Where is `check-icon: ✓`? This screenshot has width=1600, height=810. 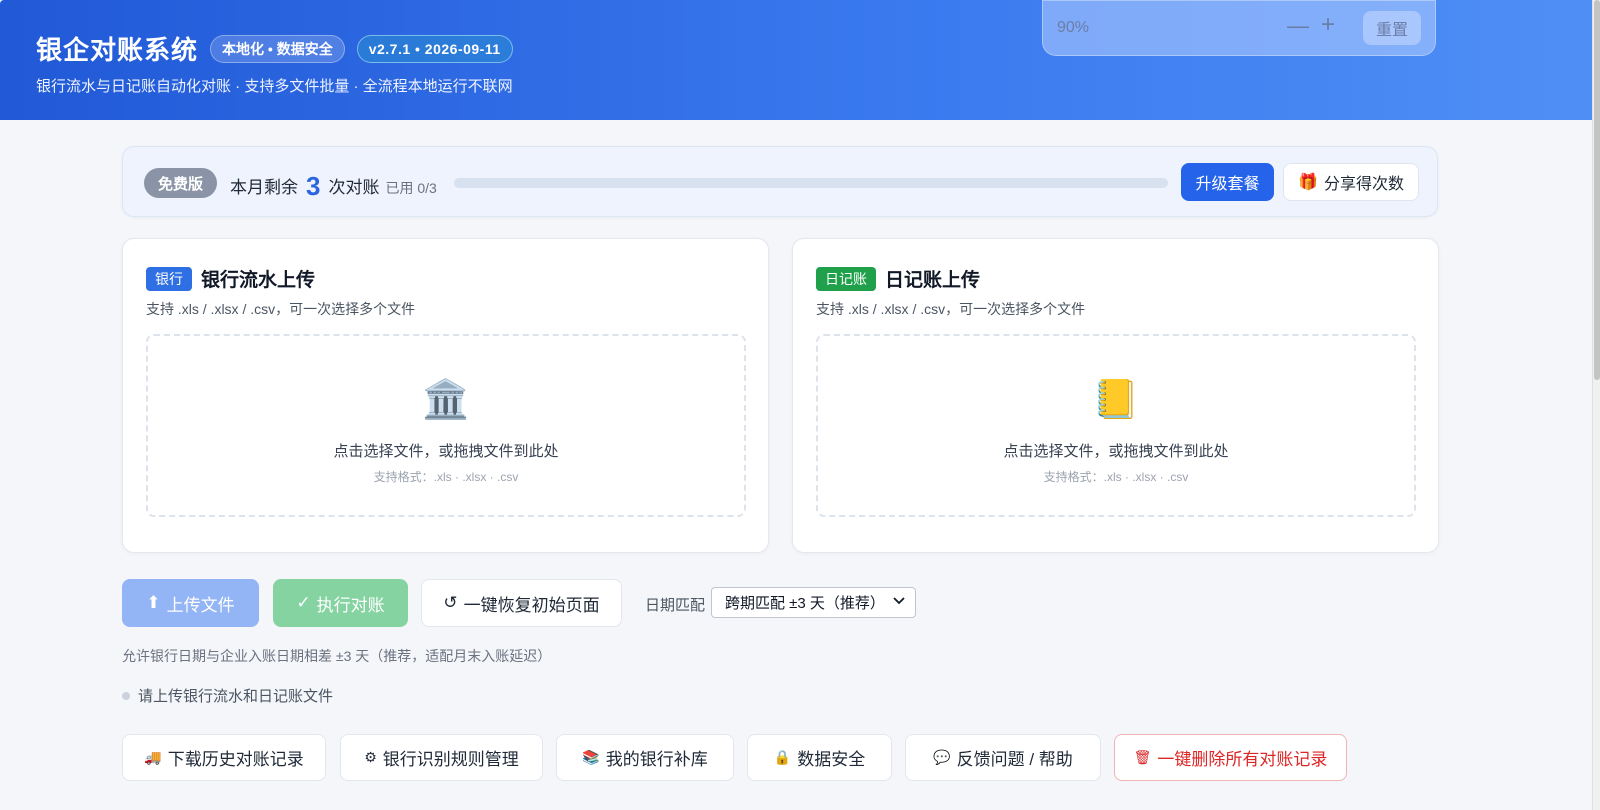 check-icon: ✓ is located at coordinates (303, 602).